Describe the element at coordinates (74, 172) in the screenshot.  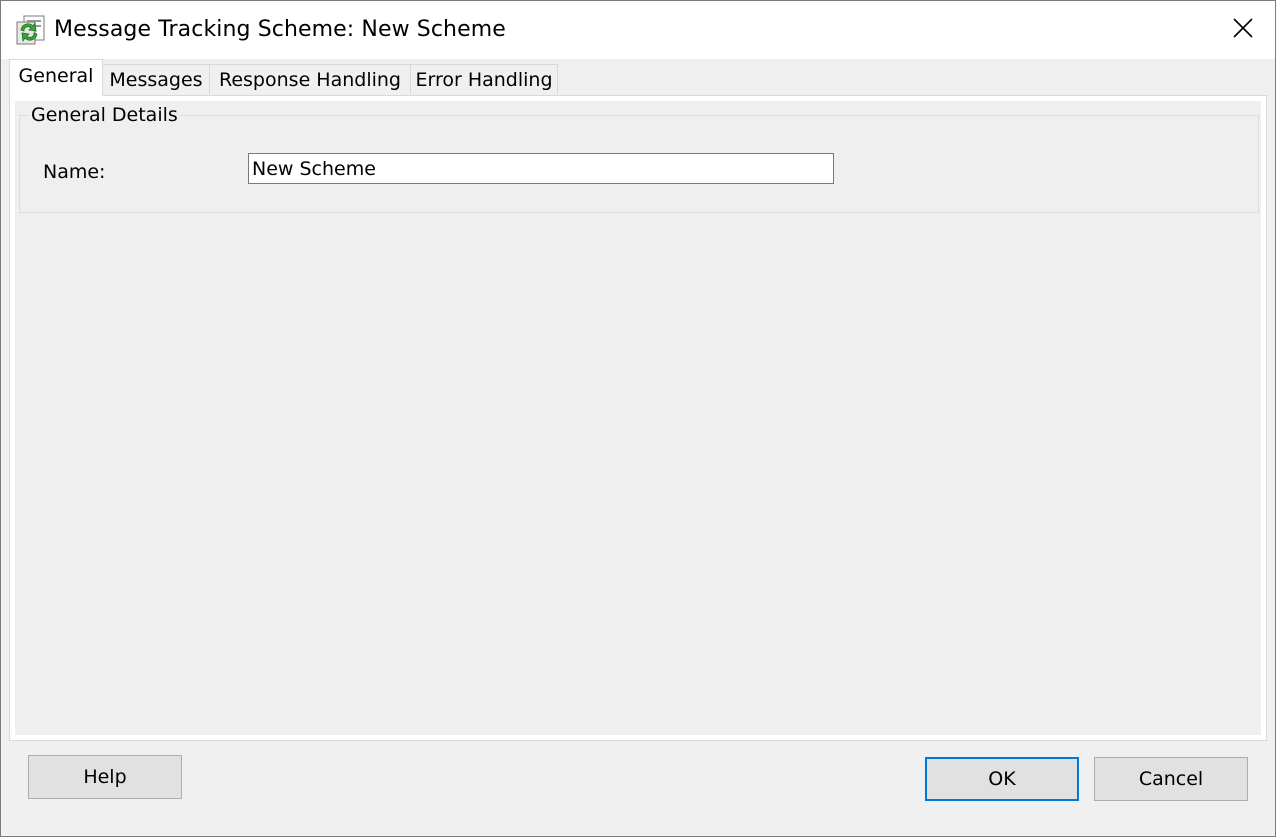
I see `name-label: Name:` at that location.